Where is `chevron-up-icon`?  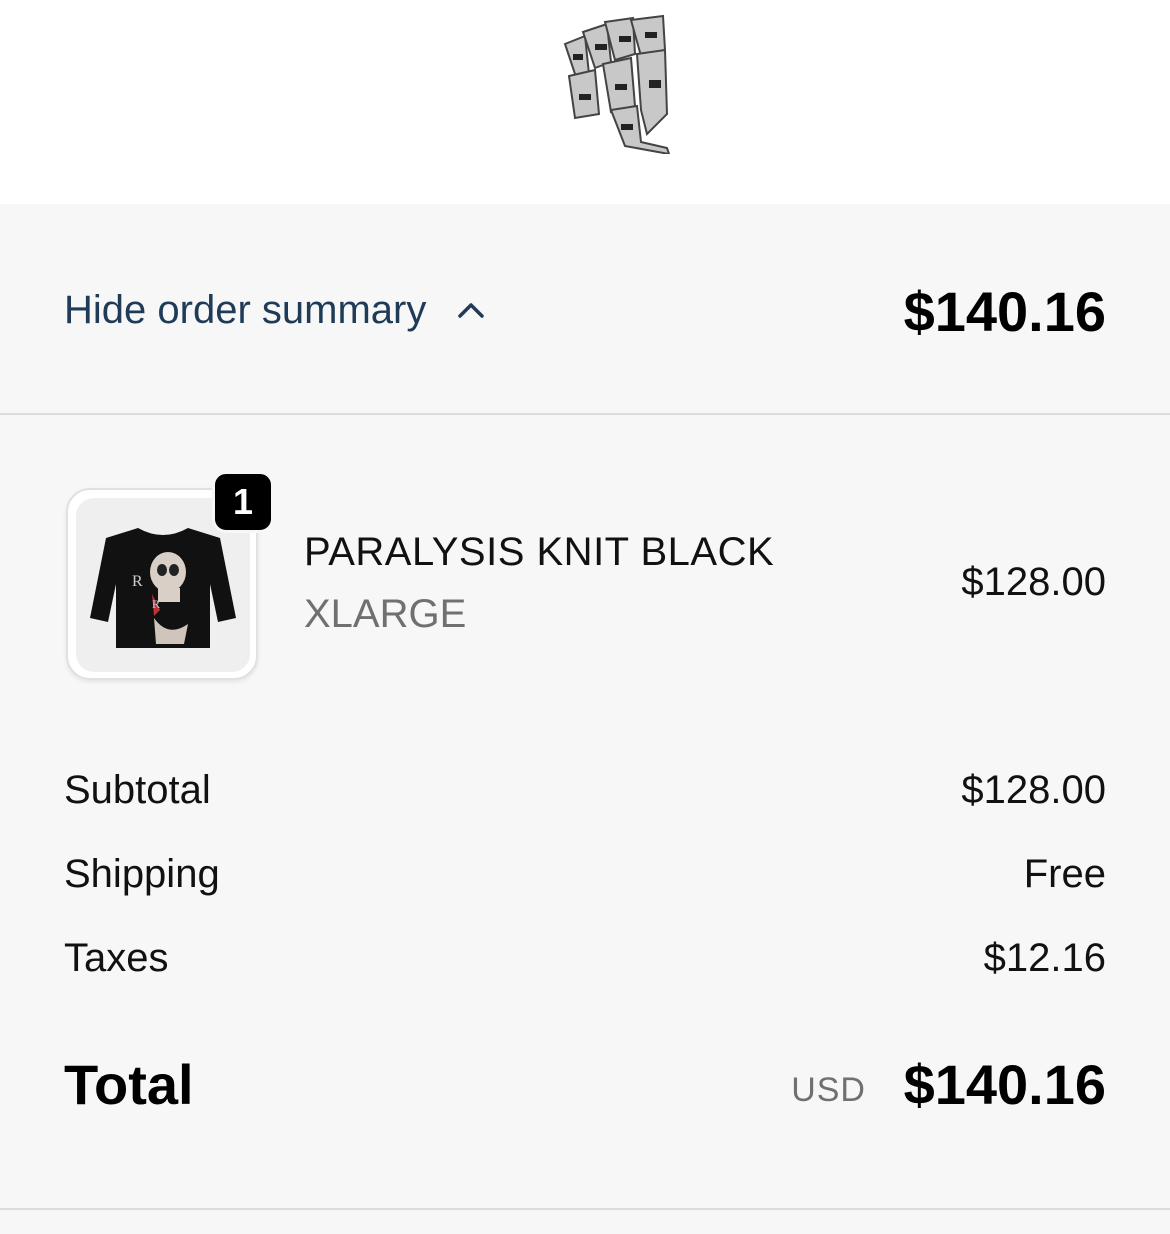 chevron-up-icon is located at coordinates (471, 310).